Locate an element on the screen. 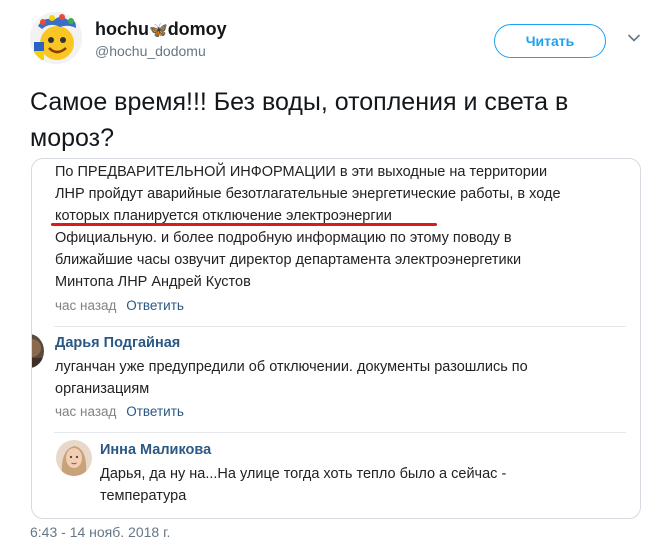 The image size is (665, 548). highlight-underline is located at coordinates (244, 224).